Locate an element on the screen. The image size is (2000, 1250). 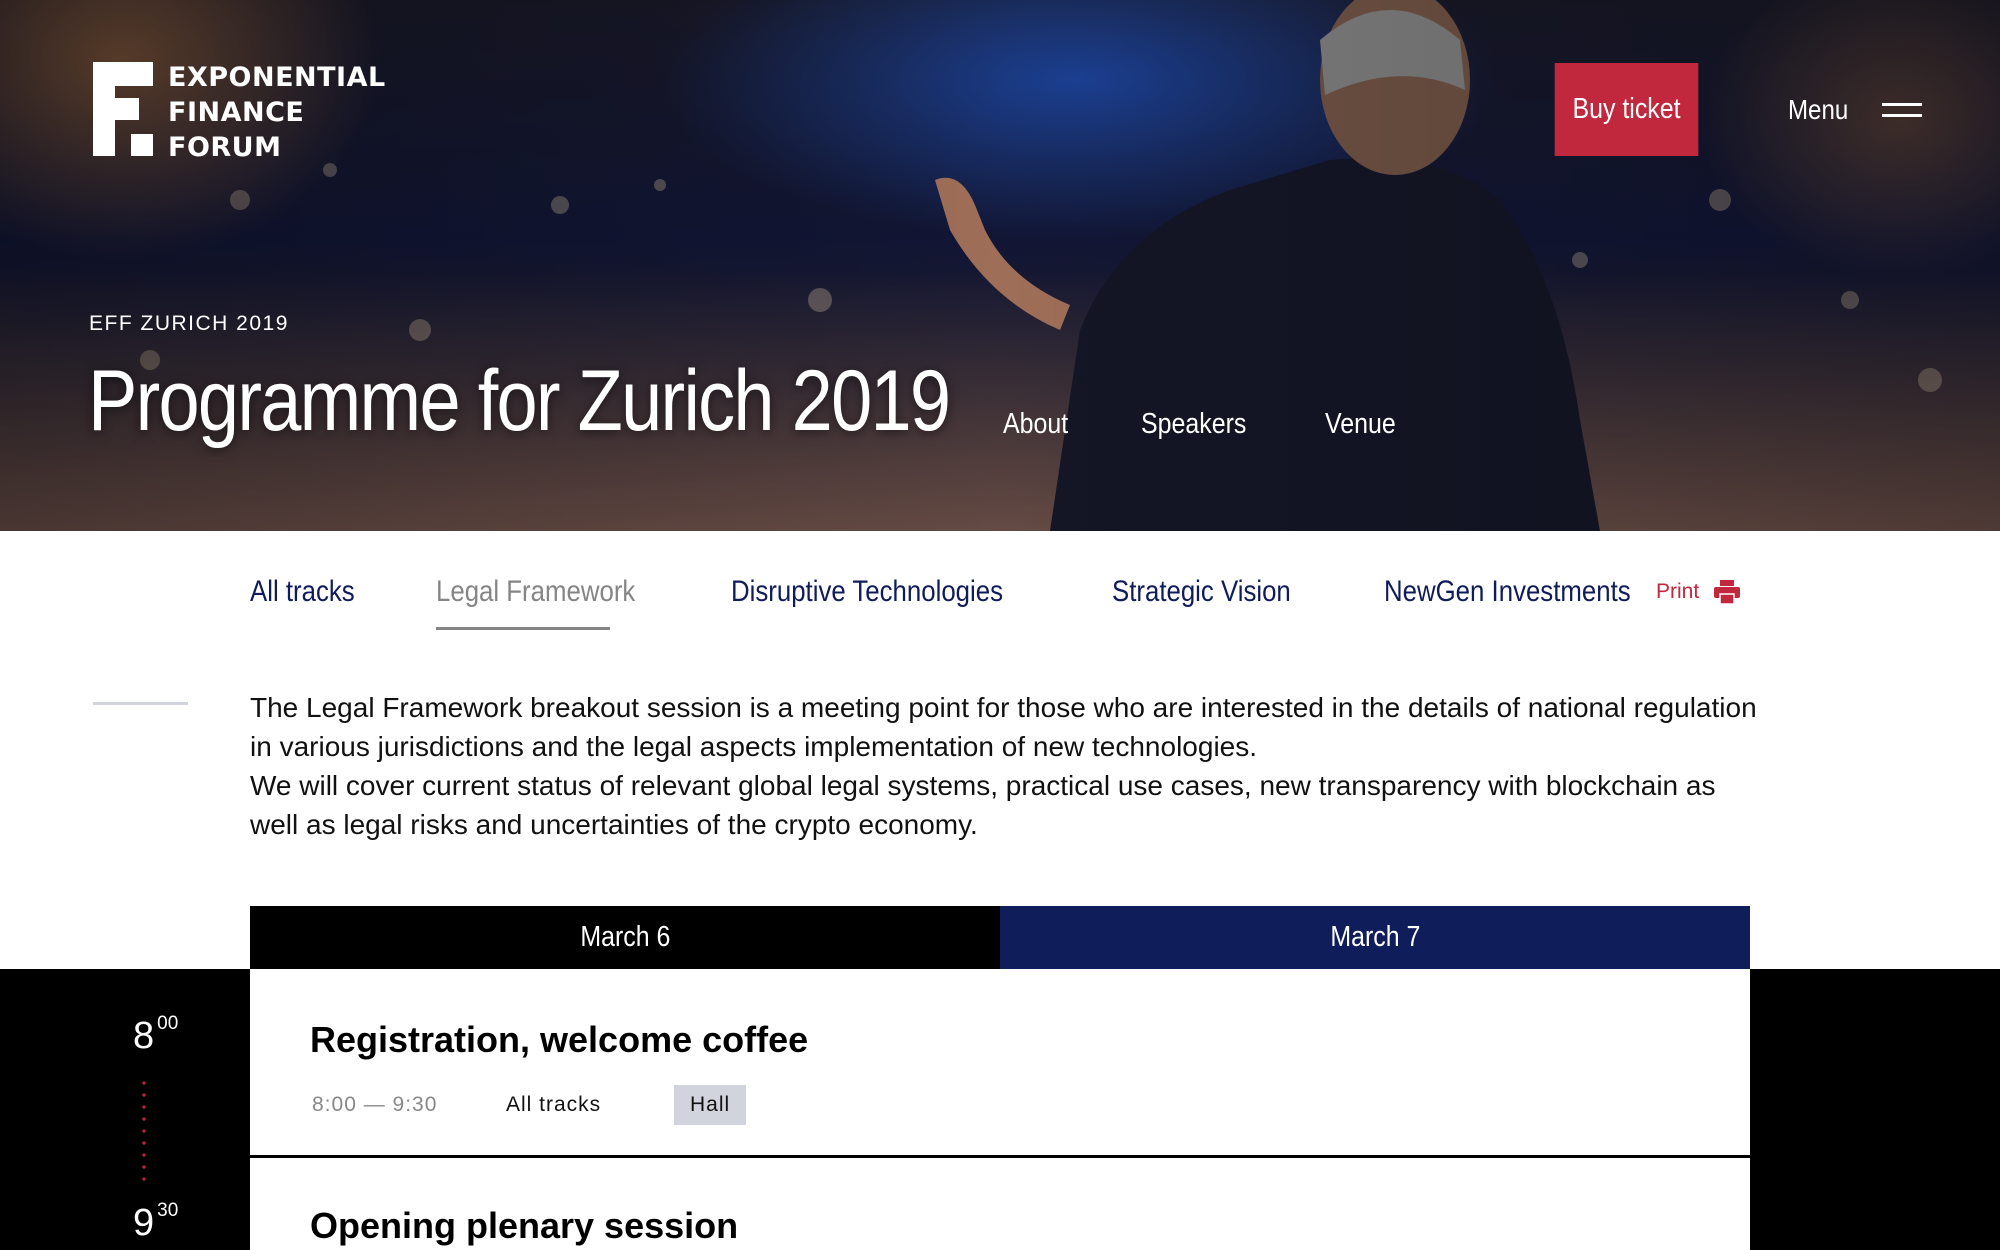
session-location-badge: Hall is located at coordinates (710, 1105).